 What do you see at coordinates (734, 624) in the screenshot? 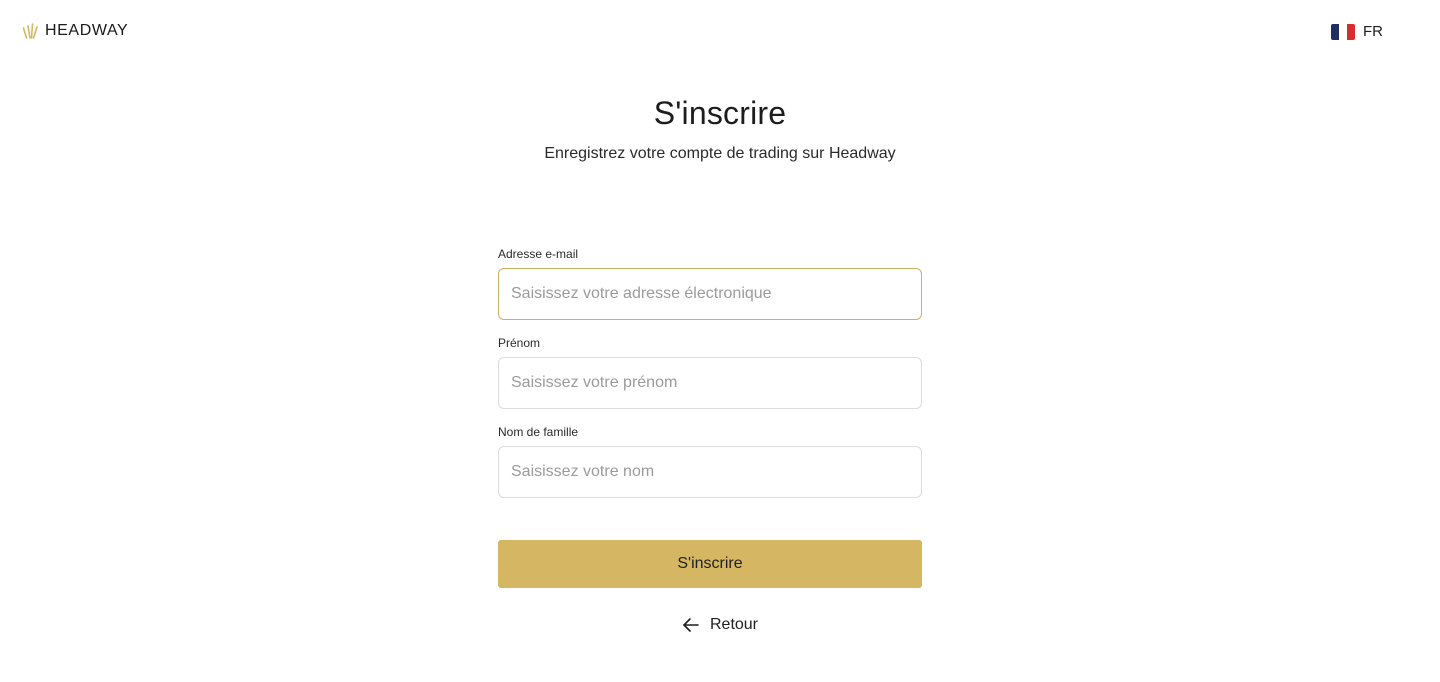
I see `back-label: Retour` at bounding box center [734, 624].